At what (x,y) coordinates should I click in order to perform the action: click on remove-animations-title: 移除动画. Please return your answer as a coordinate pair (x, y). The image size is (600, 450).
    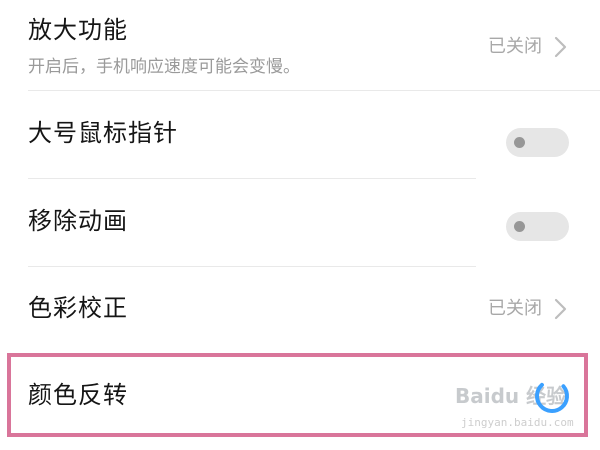
    Looking at the image, I should click on (78, 221).